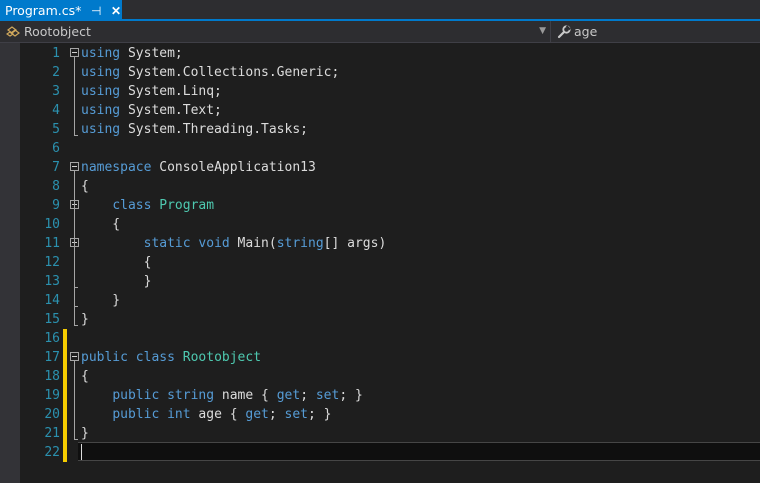 The height and width of the screenshot is (483, 760). I want to click on code-token: System.Linq;, so click(171, 91).